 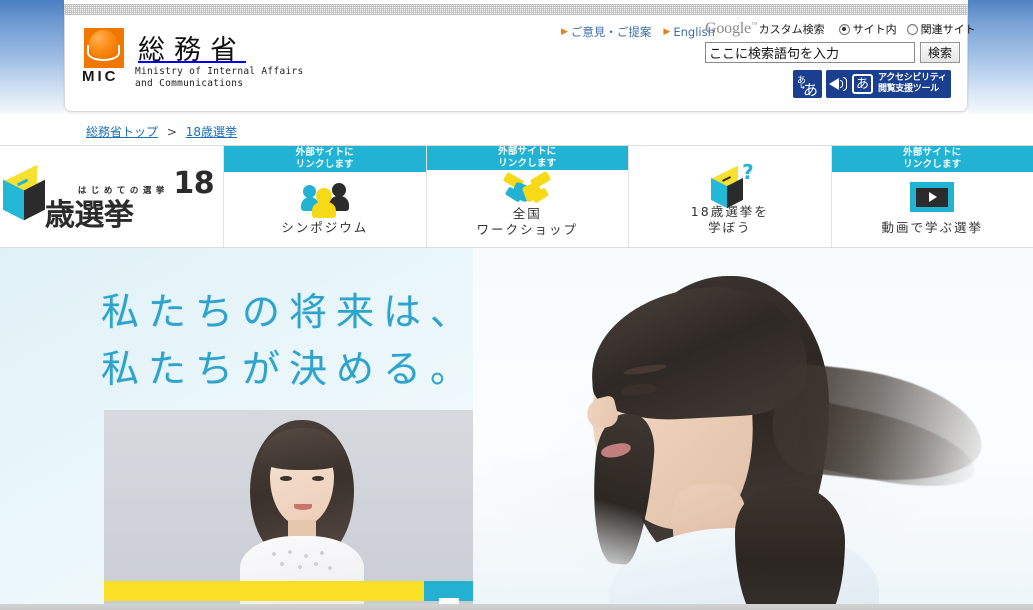 I want to click on hero-headline: 私たちの将来は、 私たちが決める。, so click(x=289, y=341).